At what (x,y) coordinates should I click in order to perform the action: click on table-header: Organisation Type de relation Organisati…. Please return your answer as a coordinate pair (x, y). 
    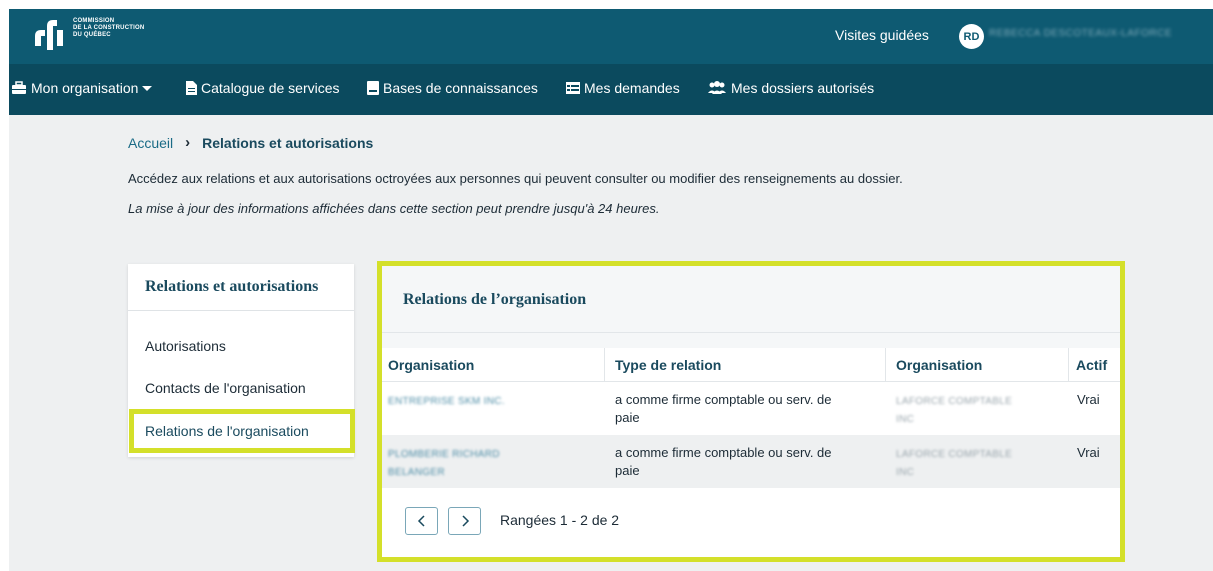
    Looking at the image, I should click on (751, 365).